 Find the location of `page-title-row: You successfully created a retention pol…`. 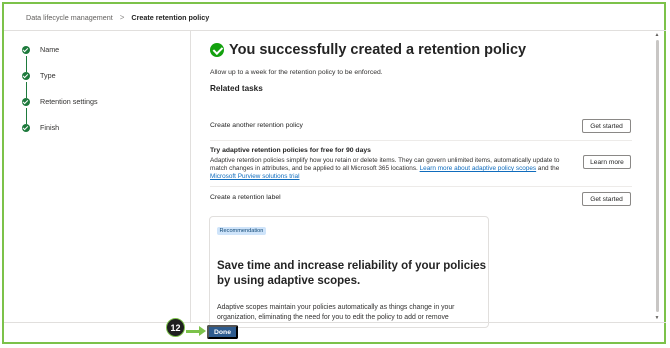

page-title-row: You successfully created a retention pol… is located at coordinates (430, 50).